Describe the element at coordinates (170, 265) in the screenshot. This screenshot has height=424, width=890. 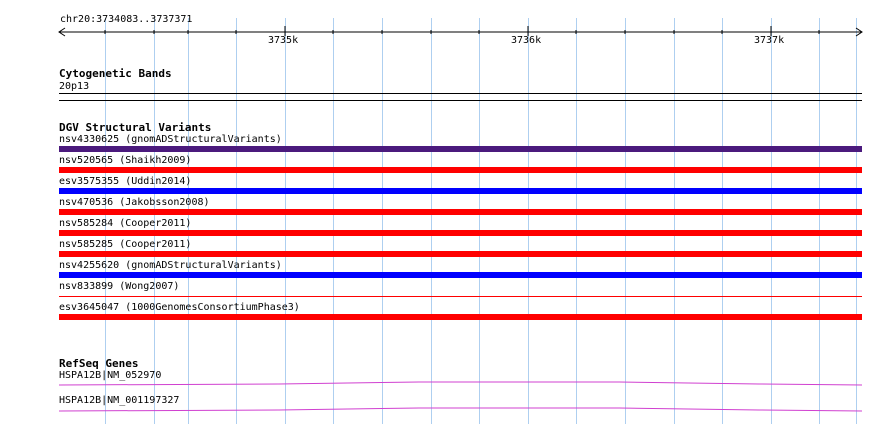
I see `variant-label: nsv4255620 (gnomADStructuralVariants)` at that location.